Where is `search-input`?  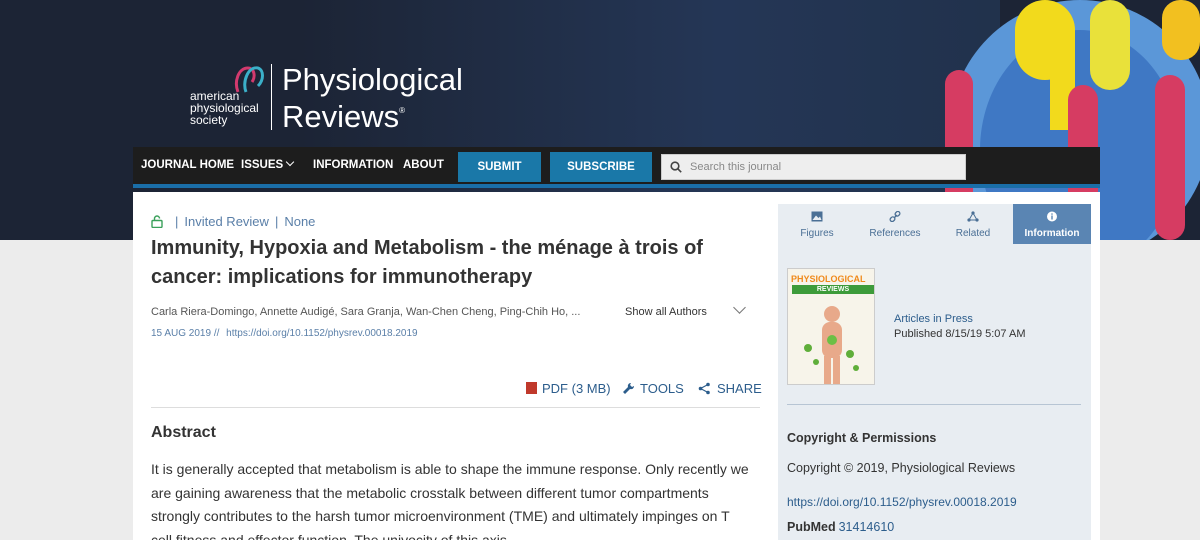 search-input is located at coordinates (825, 167).